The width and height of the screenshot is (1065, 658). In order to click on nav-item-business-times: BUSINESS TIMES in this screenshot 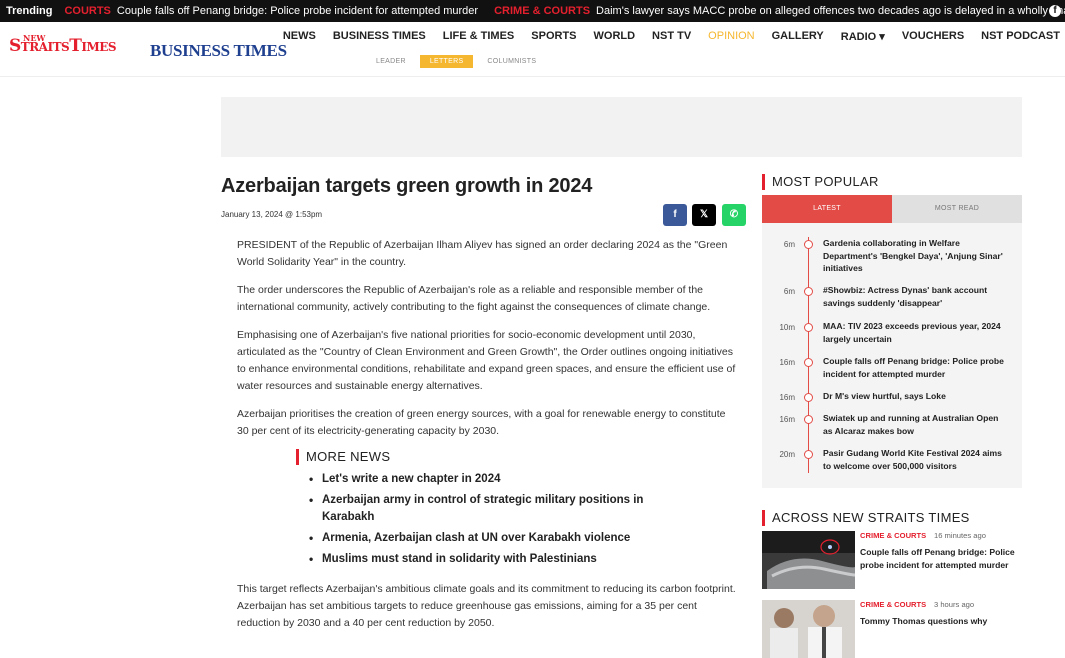, I will do `click(379, 36)`.